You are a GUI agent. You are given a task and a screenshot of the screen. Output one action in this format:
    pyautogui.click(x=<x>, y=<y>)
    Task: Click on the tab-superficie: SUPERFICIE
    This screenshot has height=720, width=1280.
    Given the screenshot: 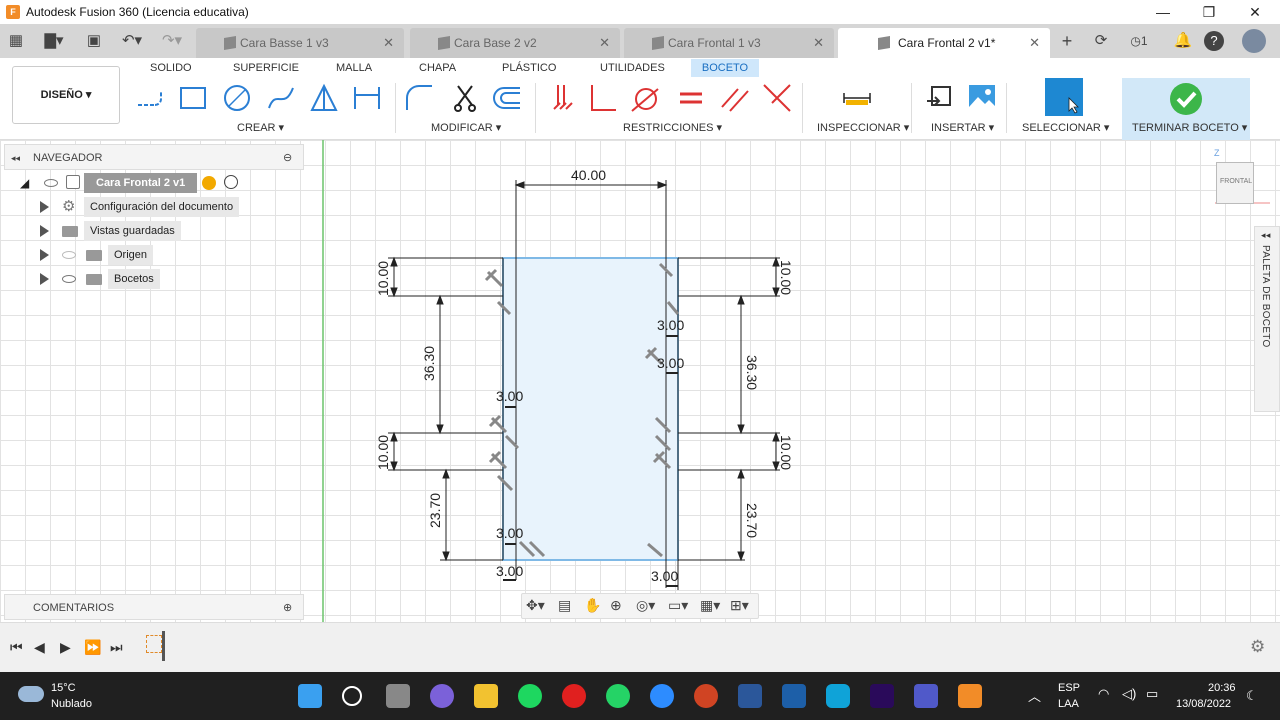 What is the action you would take?
    pyautogui.click(x=266, y=68)
    